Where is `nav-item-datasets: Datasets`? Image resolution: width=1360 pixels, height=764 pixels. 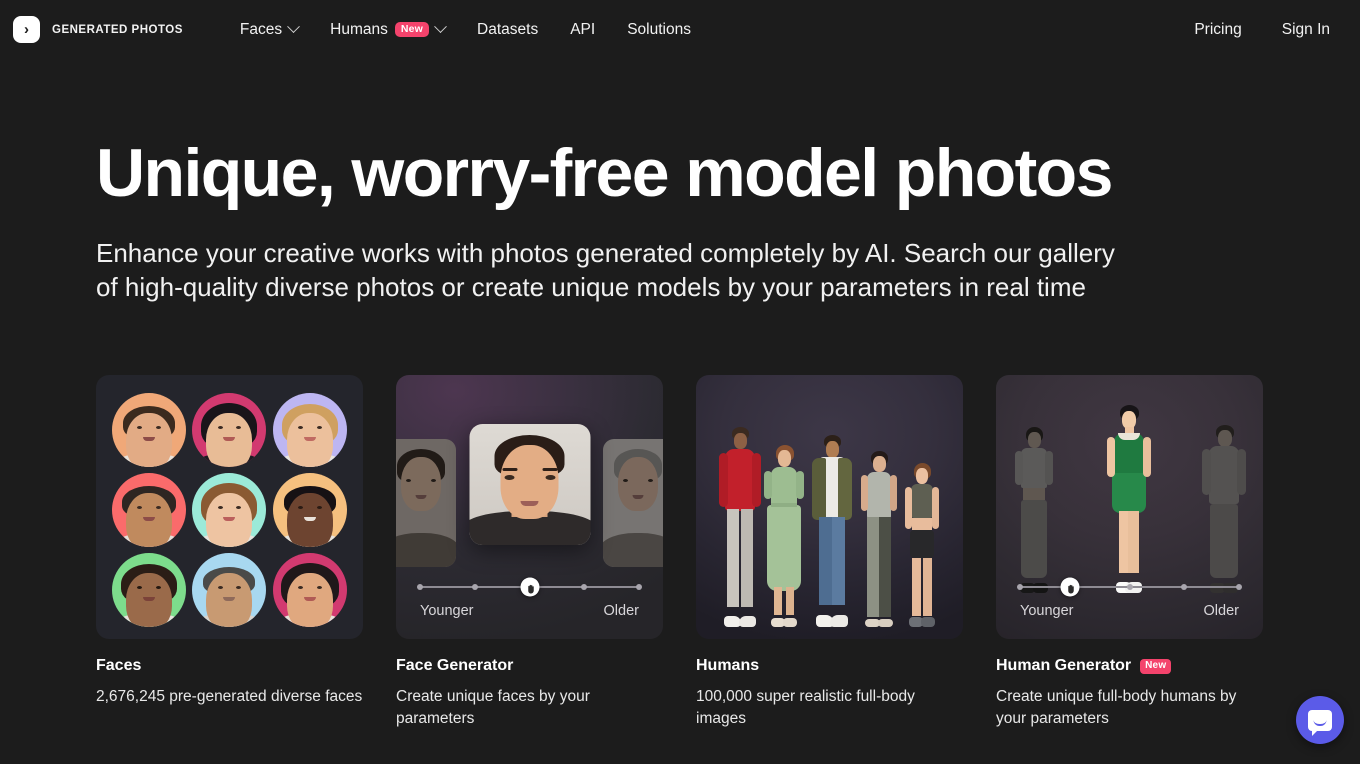
nav-item-datasets: Datasets is located at coordinates (507, 30).